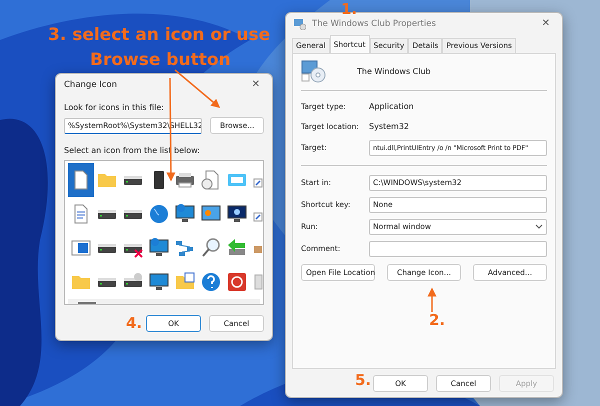 The height and width of the screenshot is (406, 600). What do you see at coordinates (114, 108) in the screenshot?
I see `field-label: Look for icons in this file:` at bounding box center [114, 108].